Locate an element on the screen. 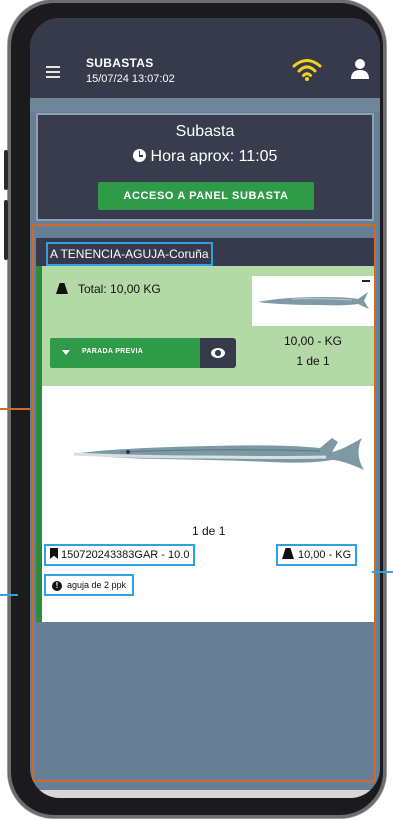 The height and width of the screenshot is (820, 393). thumbnail-count: 1 de 1 is located at coordinates (313, 361).